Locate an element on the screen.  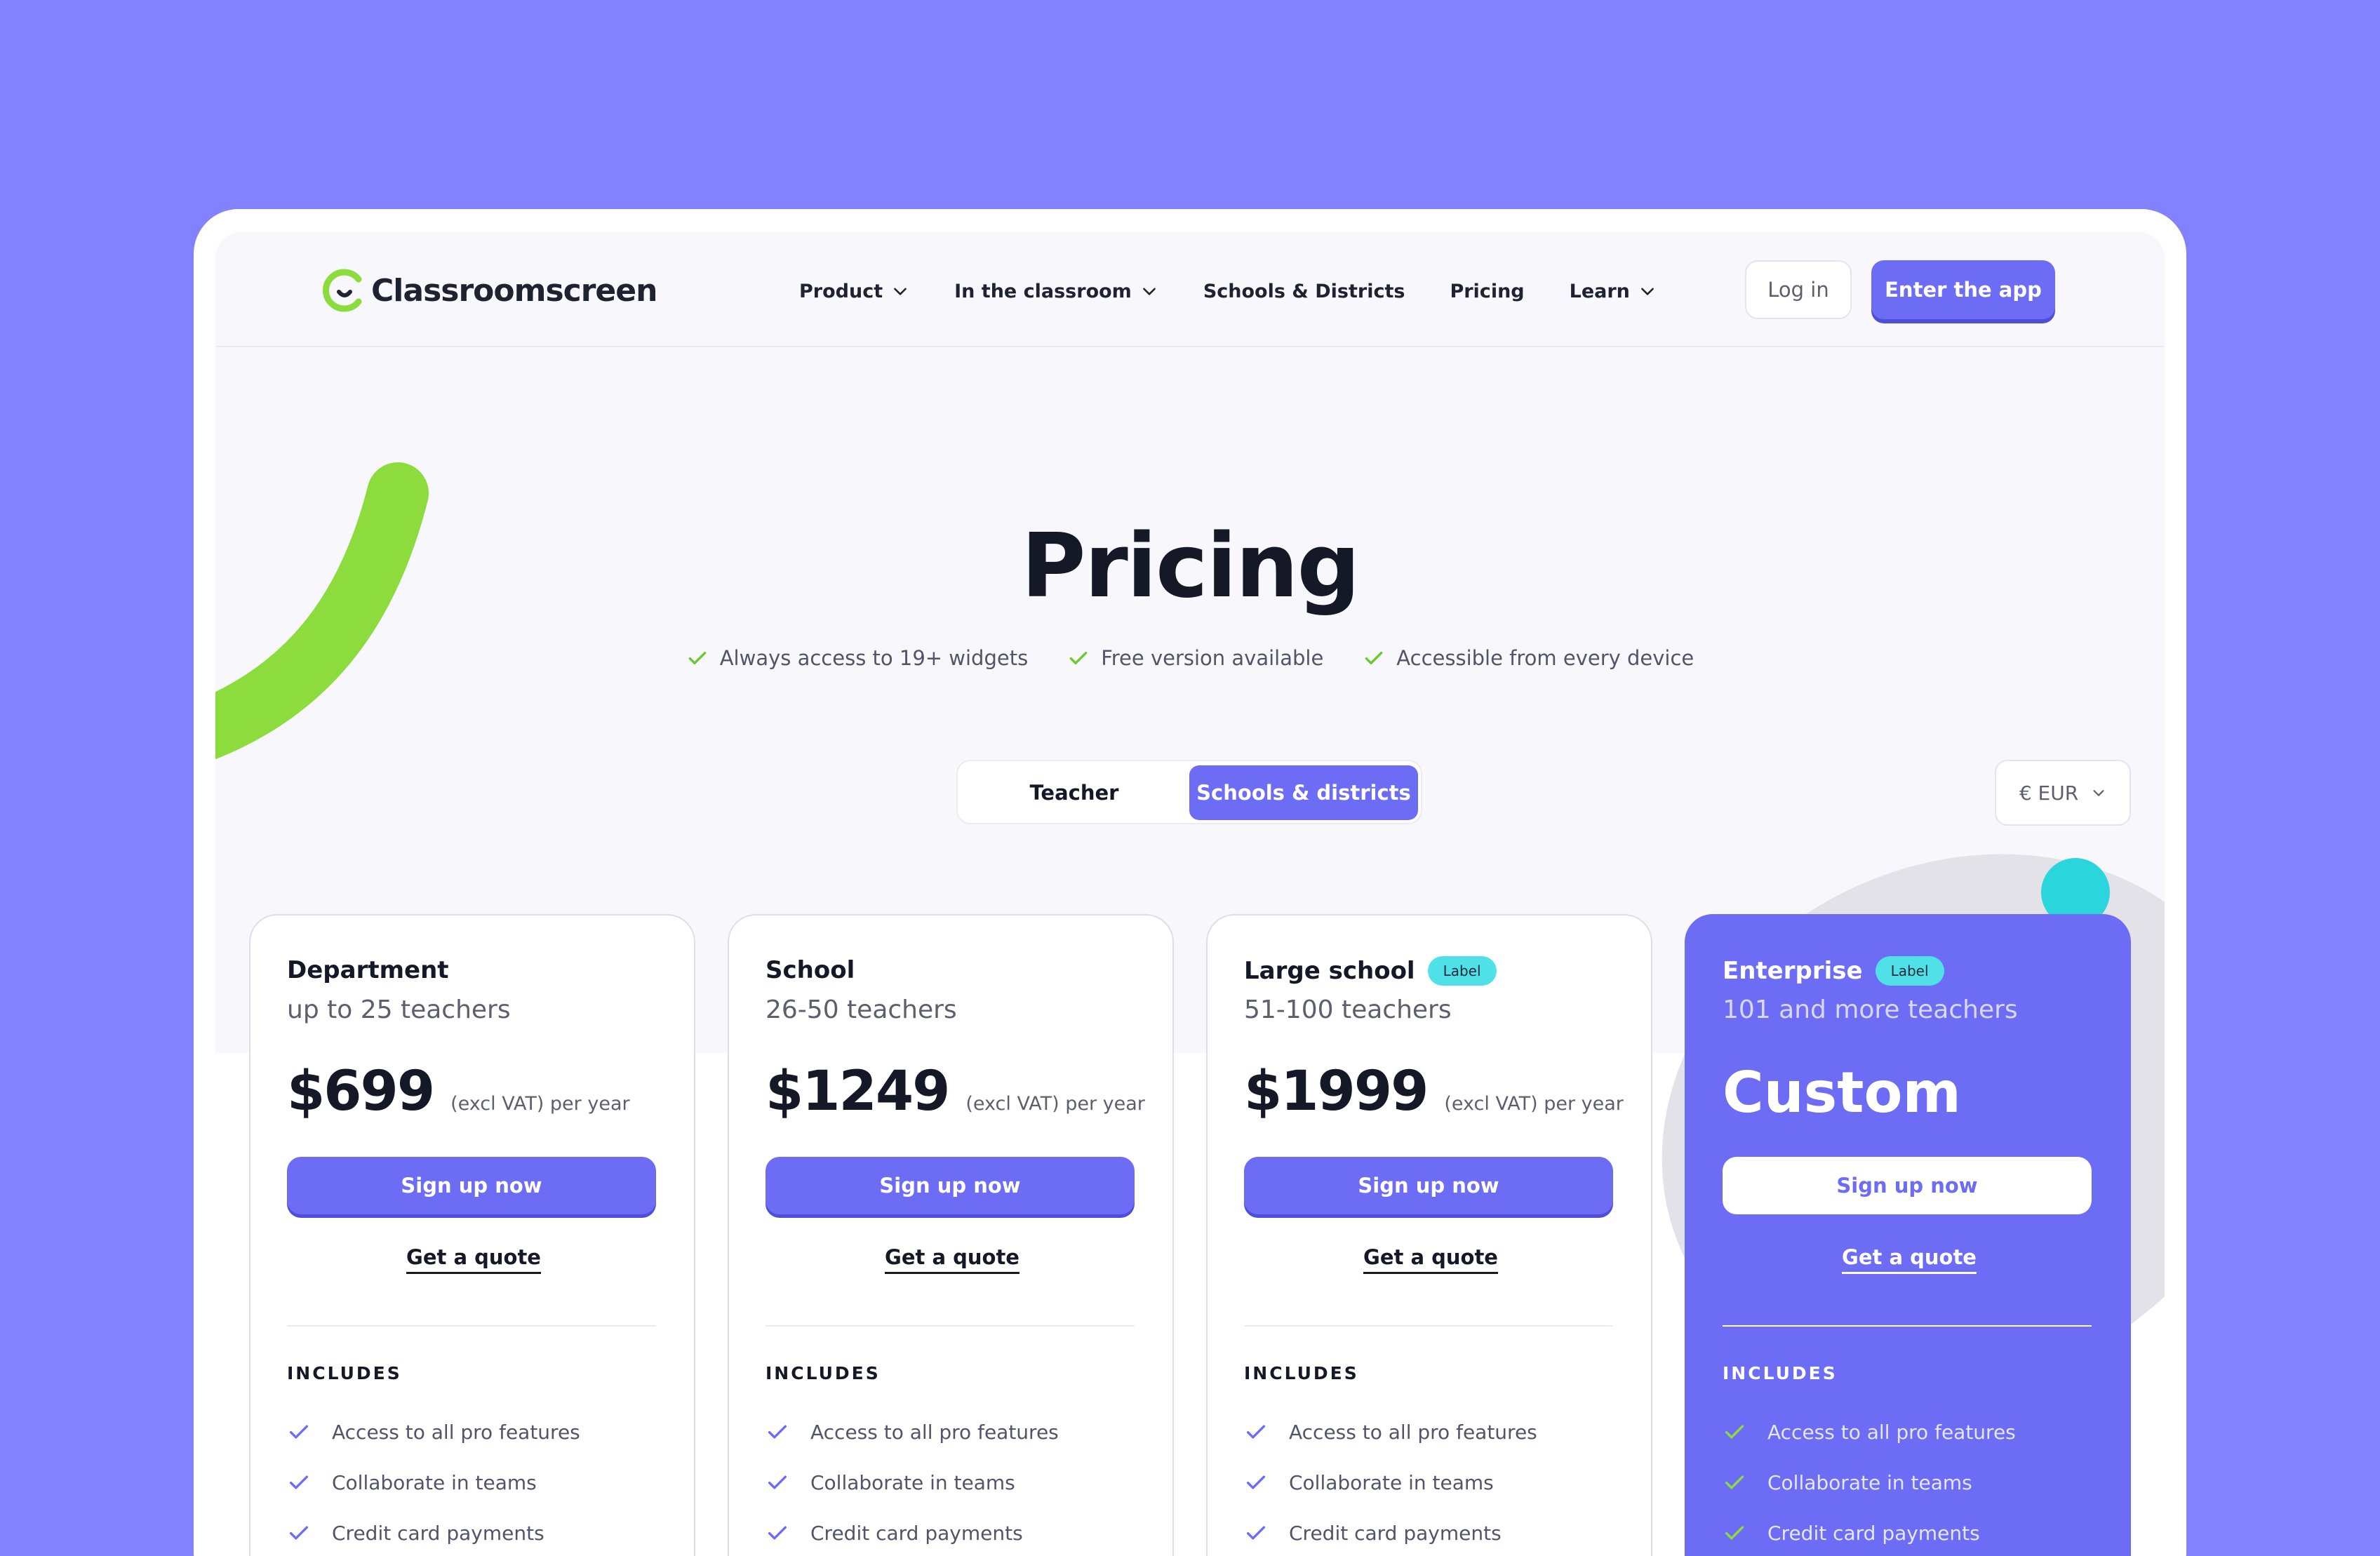
nav-item-schools-districts: Schools & Districts is located at coordinates (1304, 291).